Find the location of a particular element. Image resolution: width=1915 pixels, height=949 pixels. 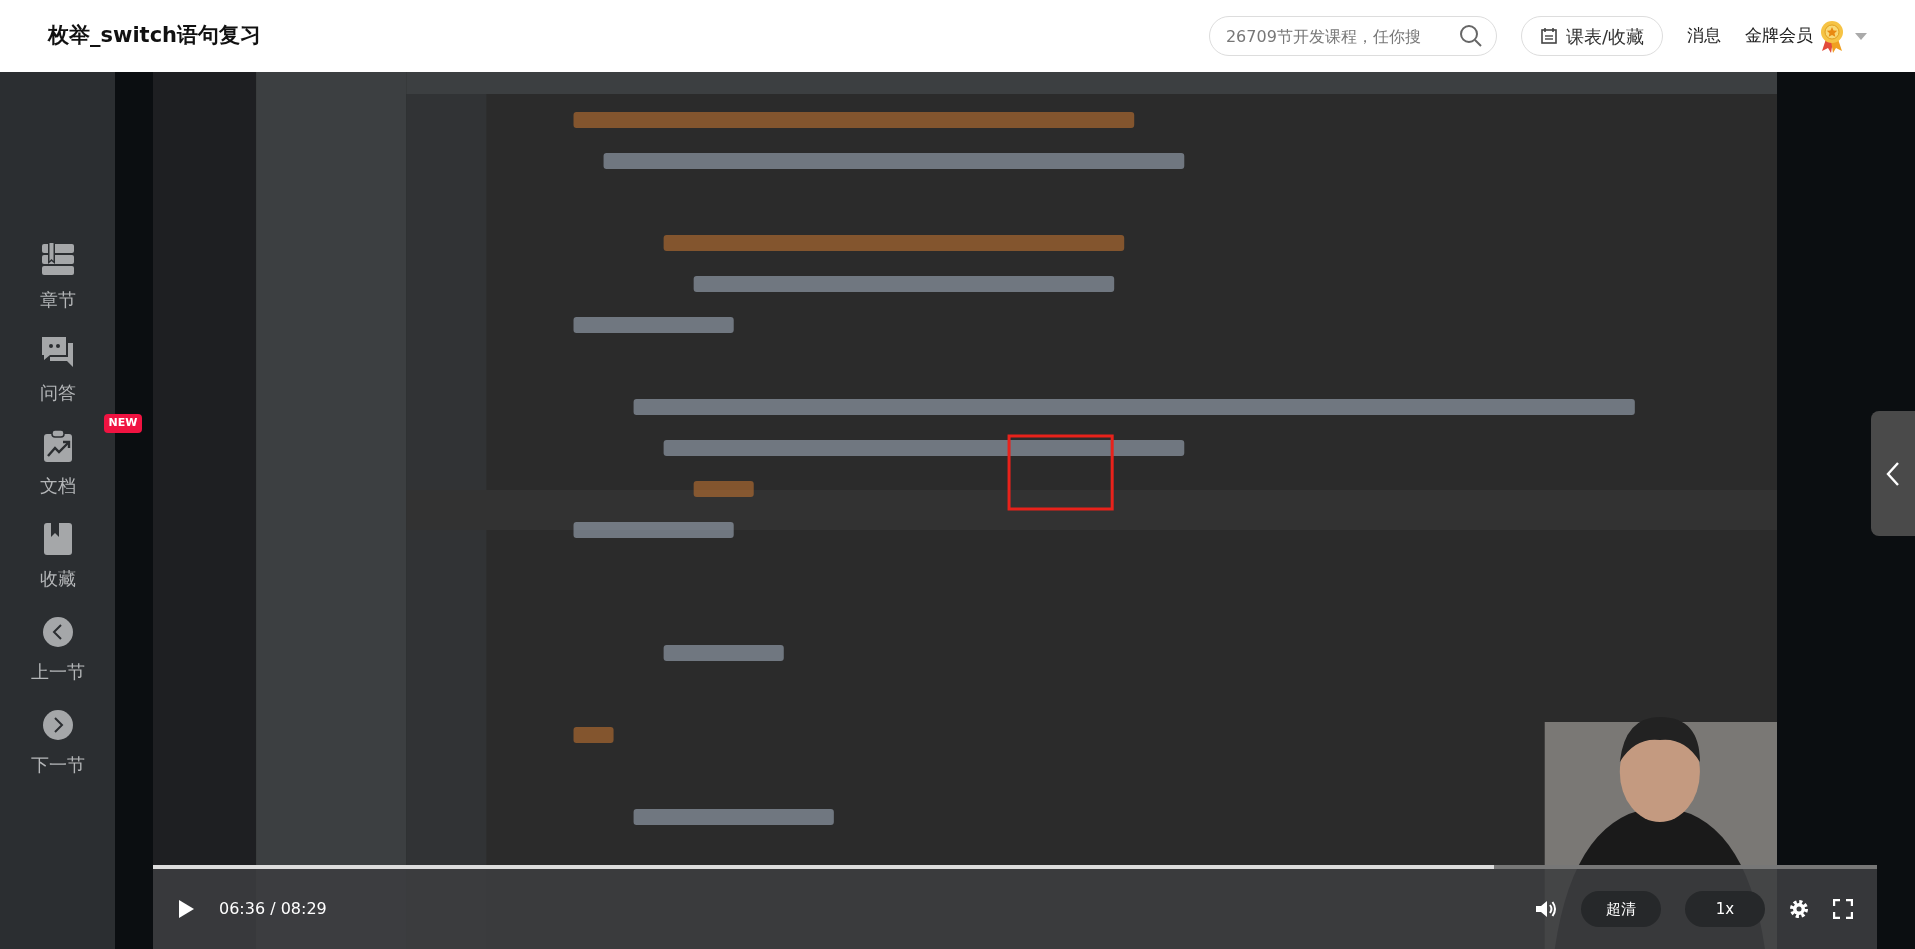

fullscreen-button is located at coordinates (1843, 909).